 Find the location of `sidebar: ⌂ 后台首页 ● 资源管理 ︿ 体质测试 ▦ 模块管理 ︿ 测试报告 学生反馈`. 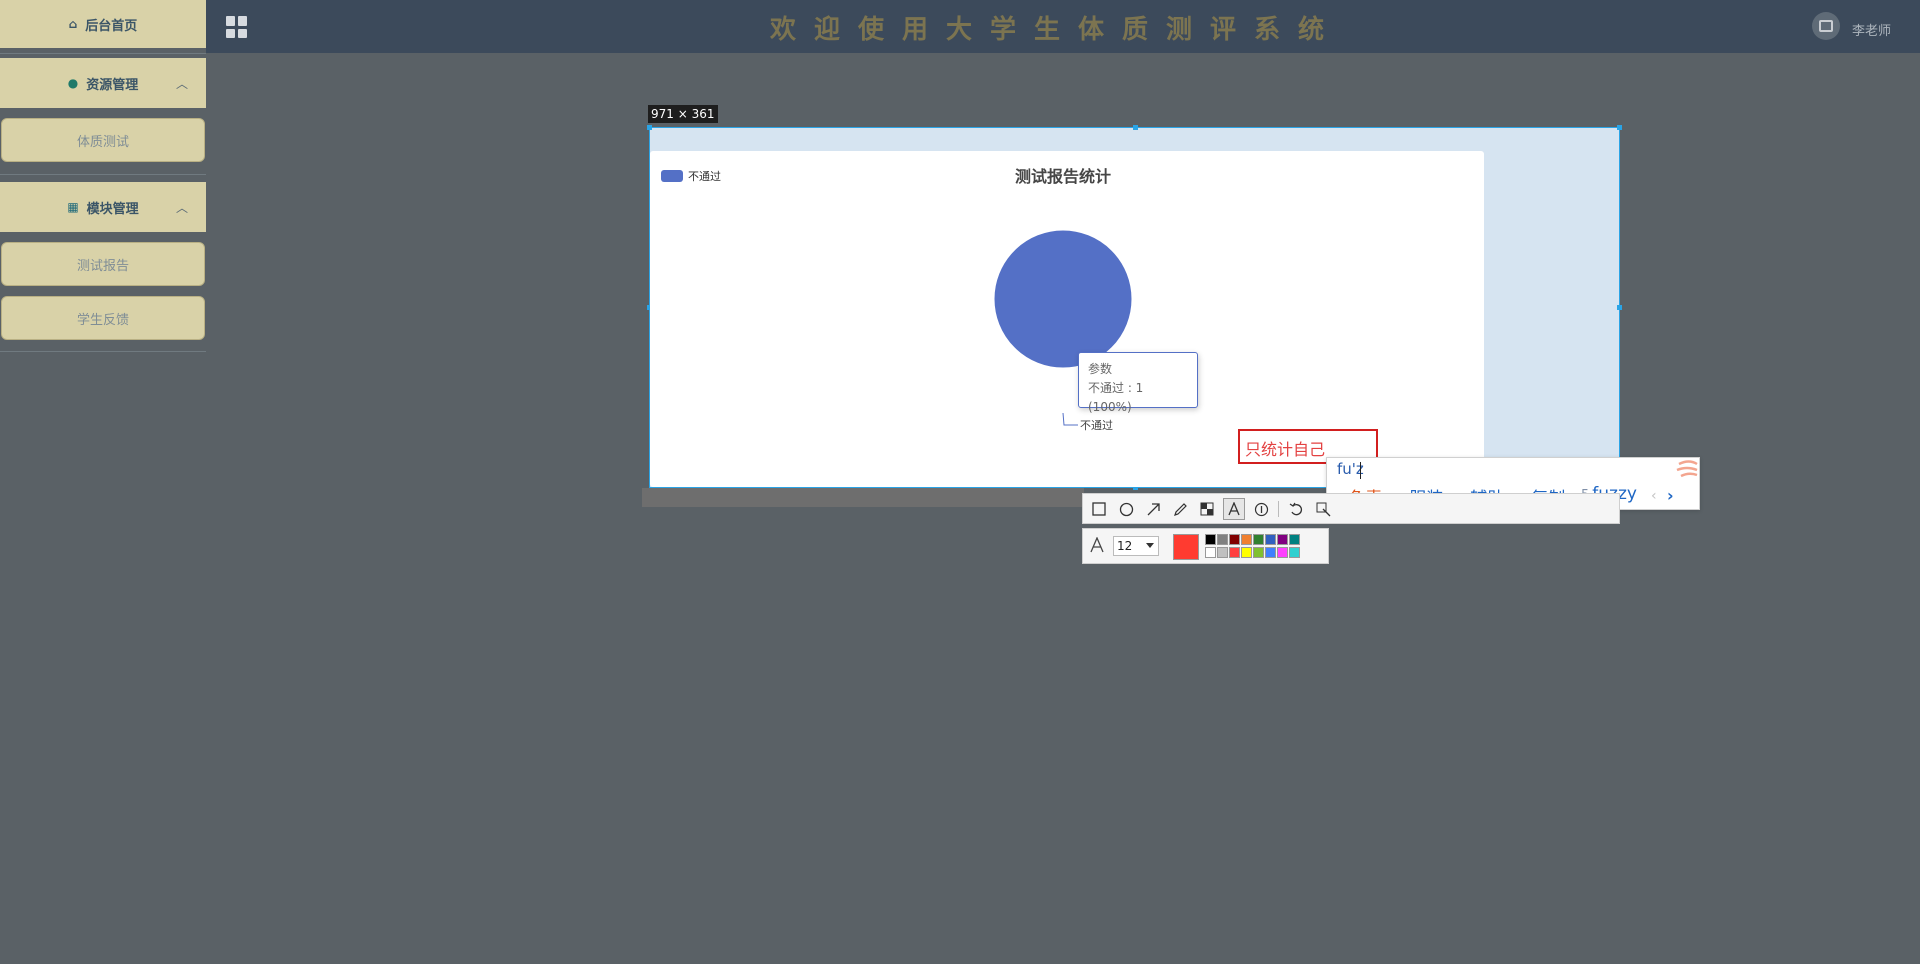

sidebar: ⌂ 后台首页 ● 资源管理 ︿ 体质测试 ▦ 模块管理 ︿ 测试报告 学生反馈 is located at coordinates (103, 176).